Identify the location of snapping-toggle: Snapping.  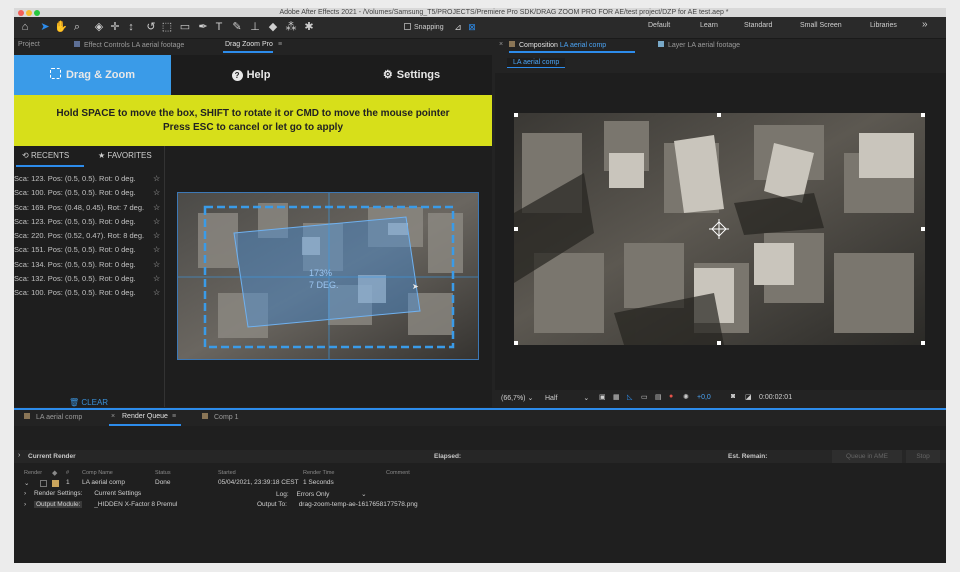
(424, 27).